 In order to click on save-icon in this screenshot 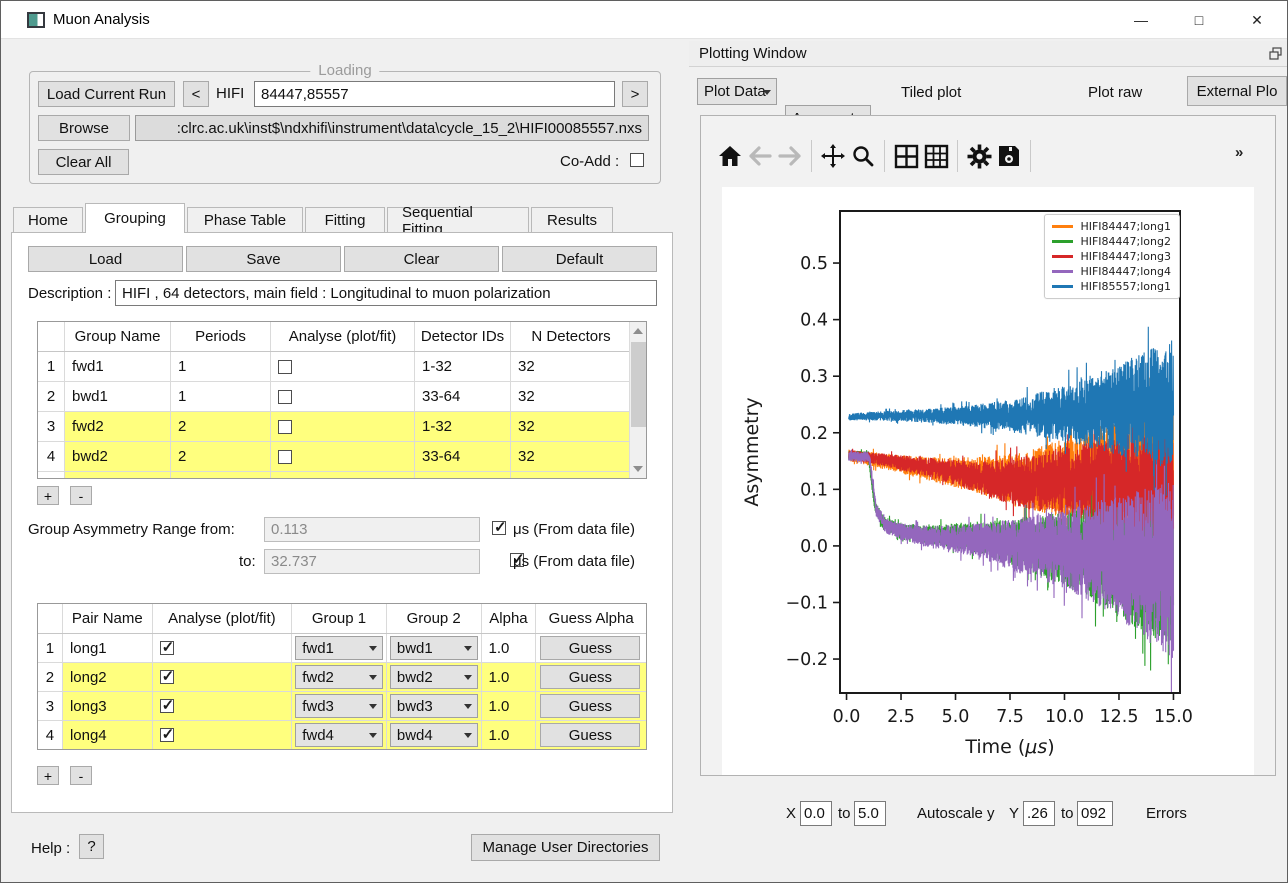, I will do `click(1009, 156)`.